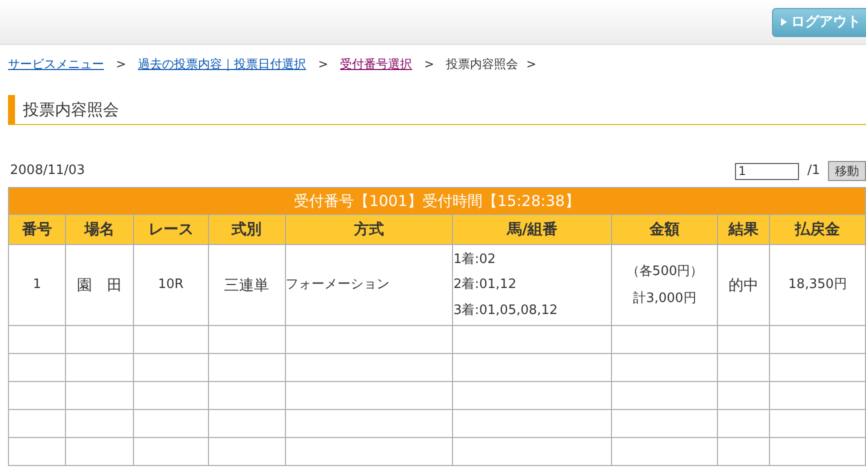  I want to click on breadcrumb-link: 過去の投票内容｜投票日付選択, so click(222, 64).